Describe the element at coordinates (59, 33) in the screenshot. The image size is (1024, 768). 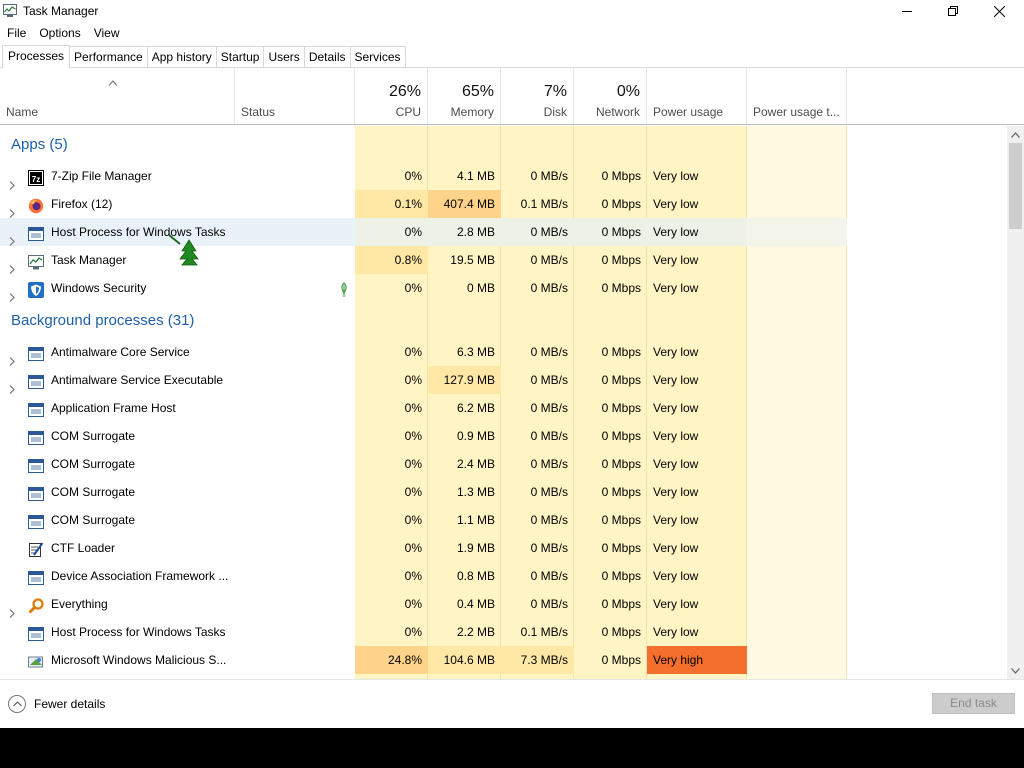
I see `menu-options: Options` at that location.